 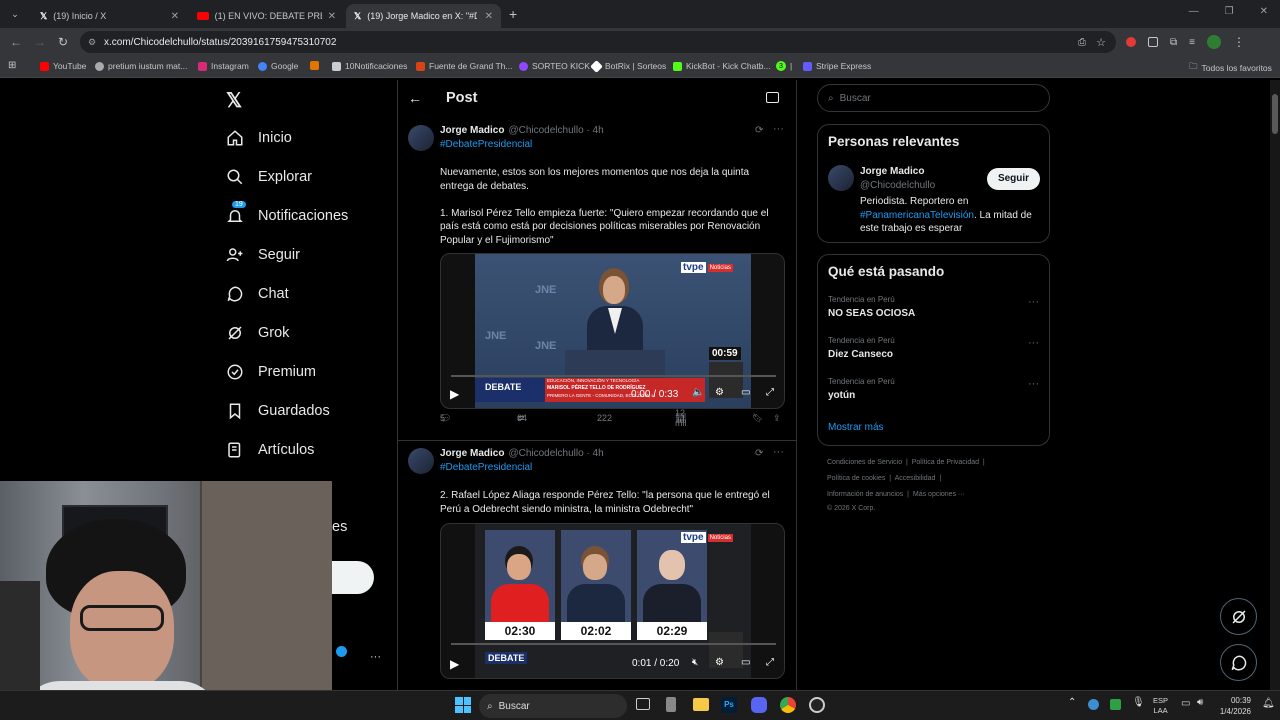 I want to click on bookmark-google: Google, so click(x=278, y=66).